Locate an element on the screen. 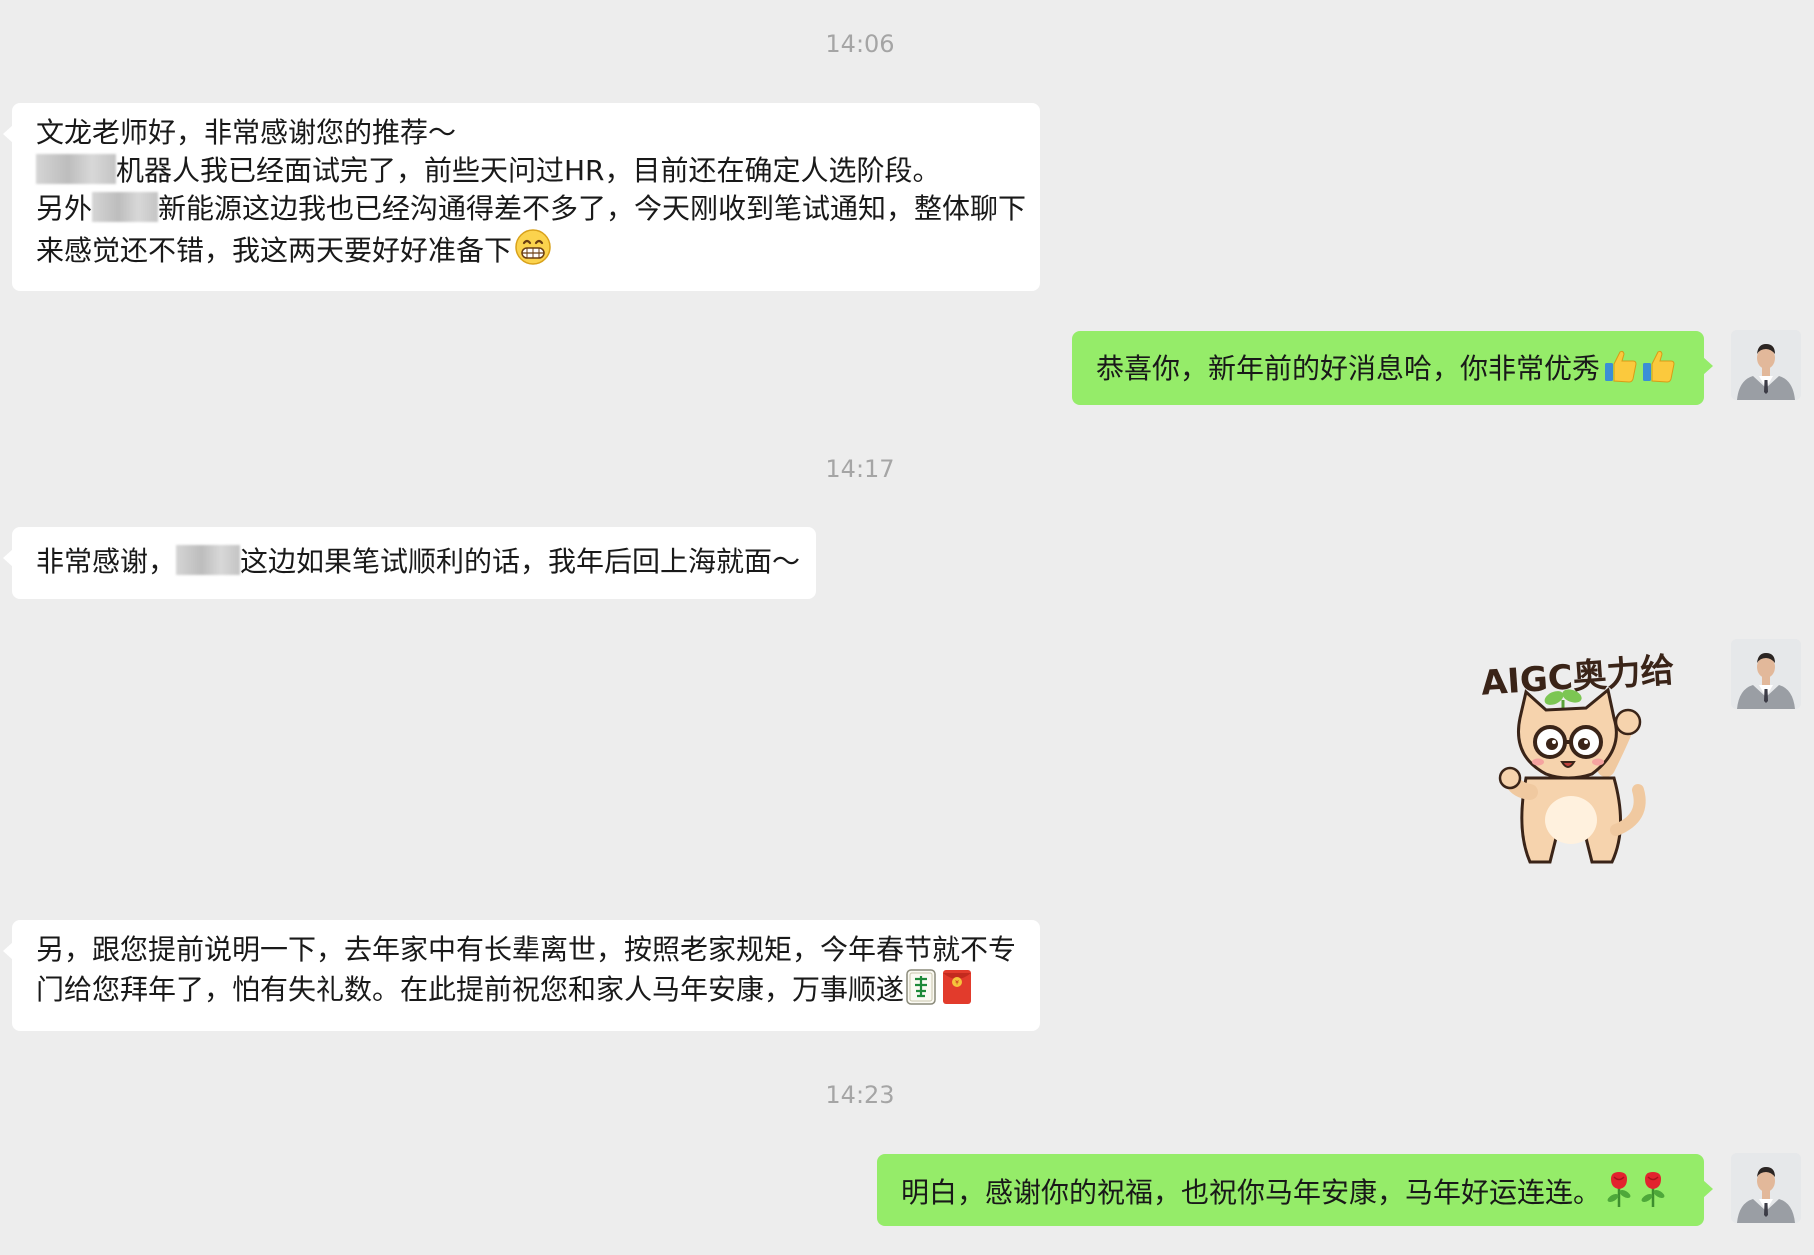 This screenshot has height=1255, width=1814. message-line: 门给您拜年了，怕有失礼数。在此提前祝您和家人马年安康，万事顺遂 ¥ is located at coordinates (526, 992).